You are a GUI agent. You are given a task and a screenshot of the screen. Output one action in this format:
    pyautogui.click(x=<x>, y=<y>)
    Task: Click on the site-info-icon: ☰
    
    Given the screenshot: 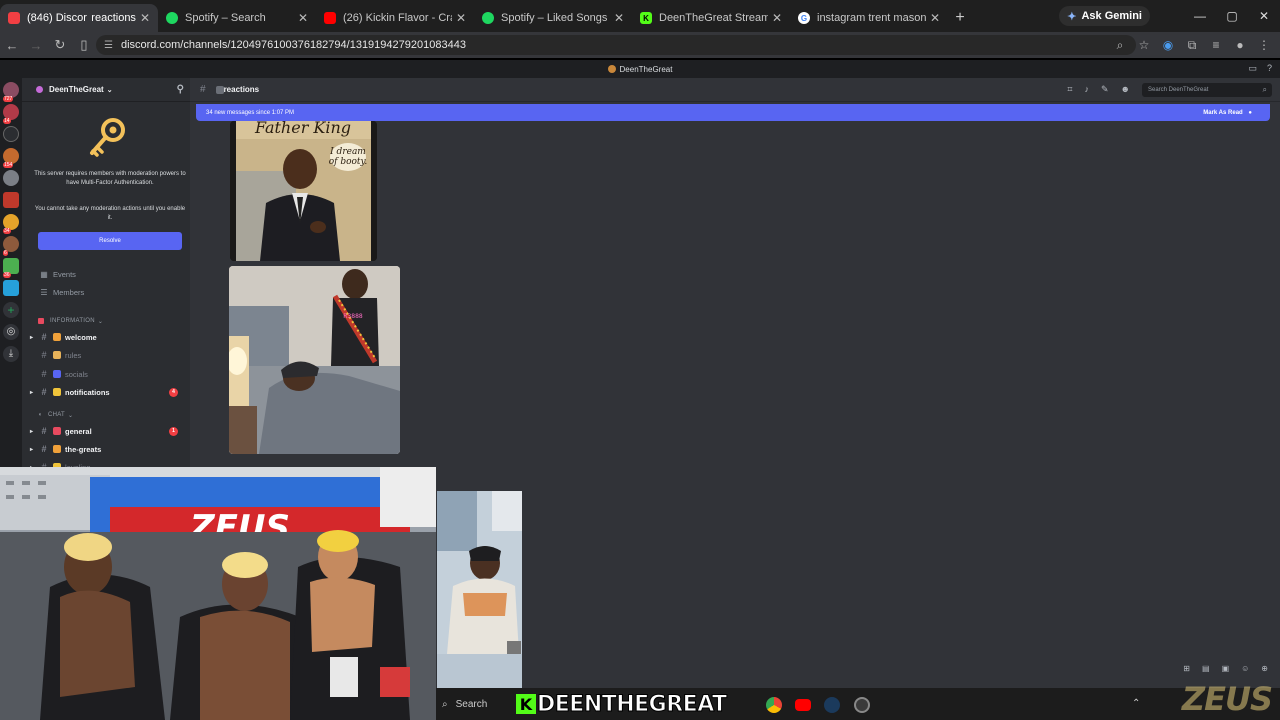 What is the action you would take?
    pyautogui.click(x=108, y=45)
    